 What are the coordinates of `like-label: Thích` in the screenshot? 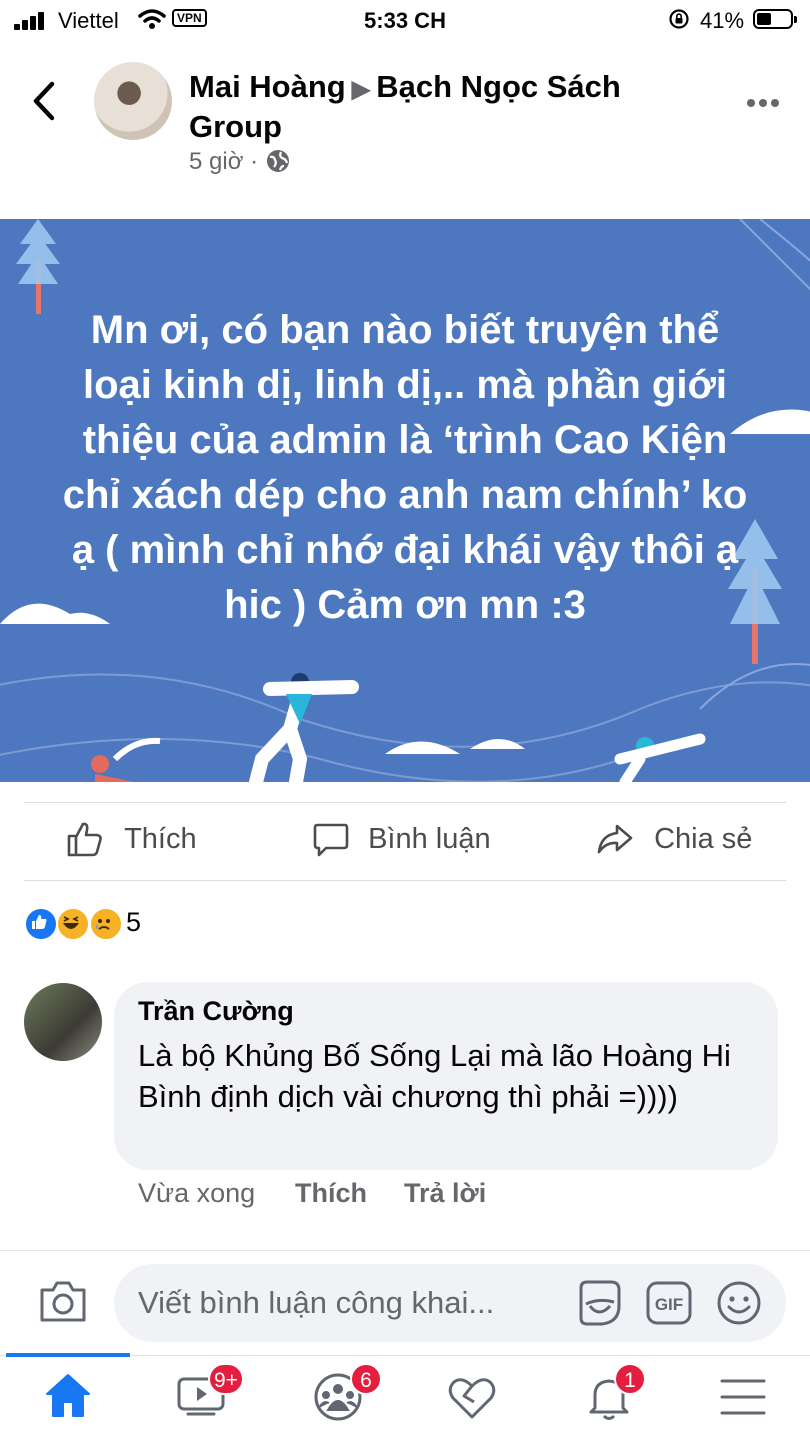 It's located at (160, 838).